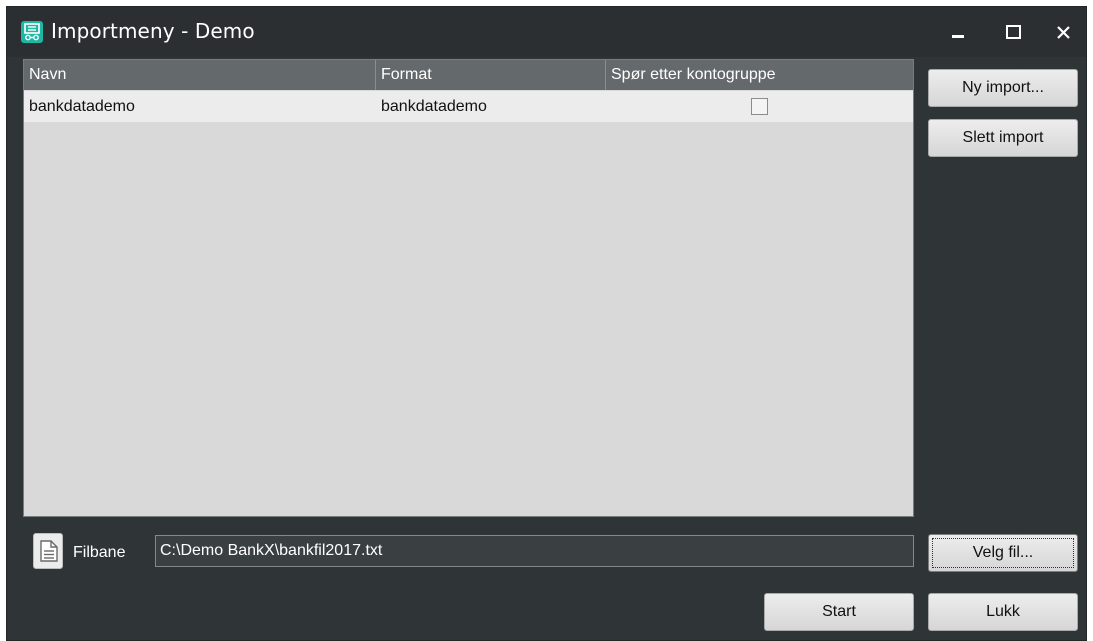 The width and height of the screenshot is (1093, 641). What do you see at coordinates (958, 36) in the screenshot?
I see `minimize-icon` at bounding box center [958, 36].